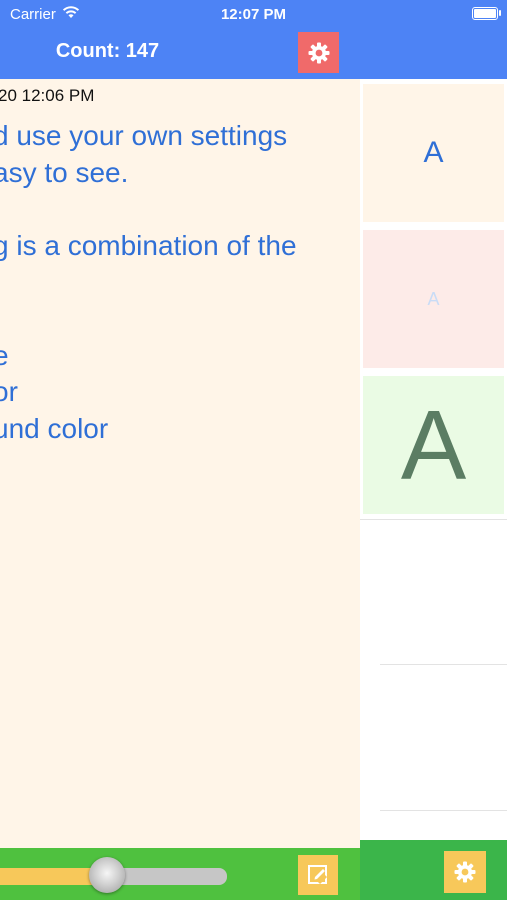  I want to click on note-text-line: und color, so click(54, 428).